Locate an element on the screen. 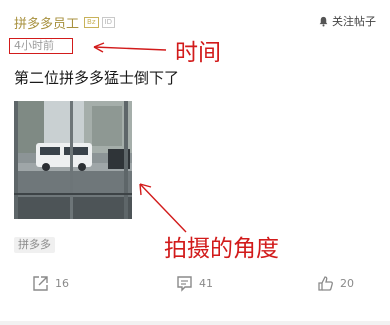 Image resolution: width=390 pixels, height=325 pixels. photo-image is located at coordinates (73, 160).